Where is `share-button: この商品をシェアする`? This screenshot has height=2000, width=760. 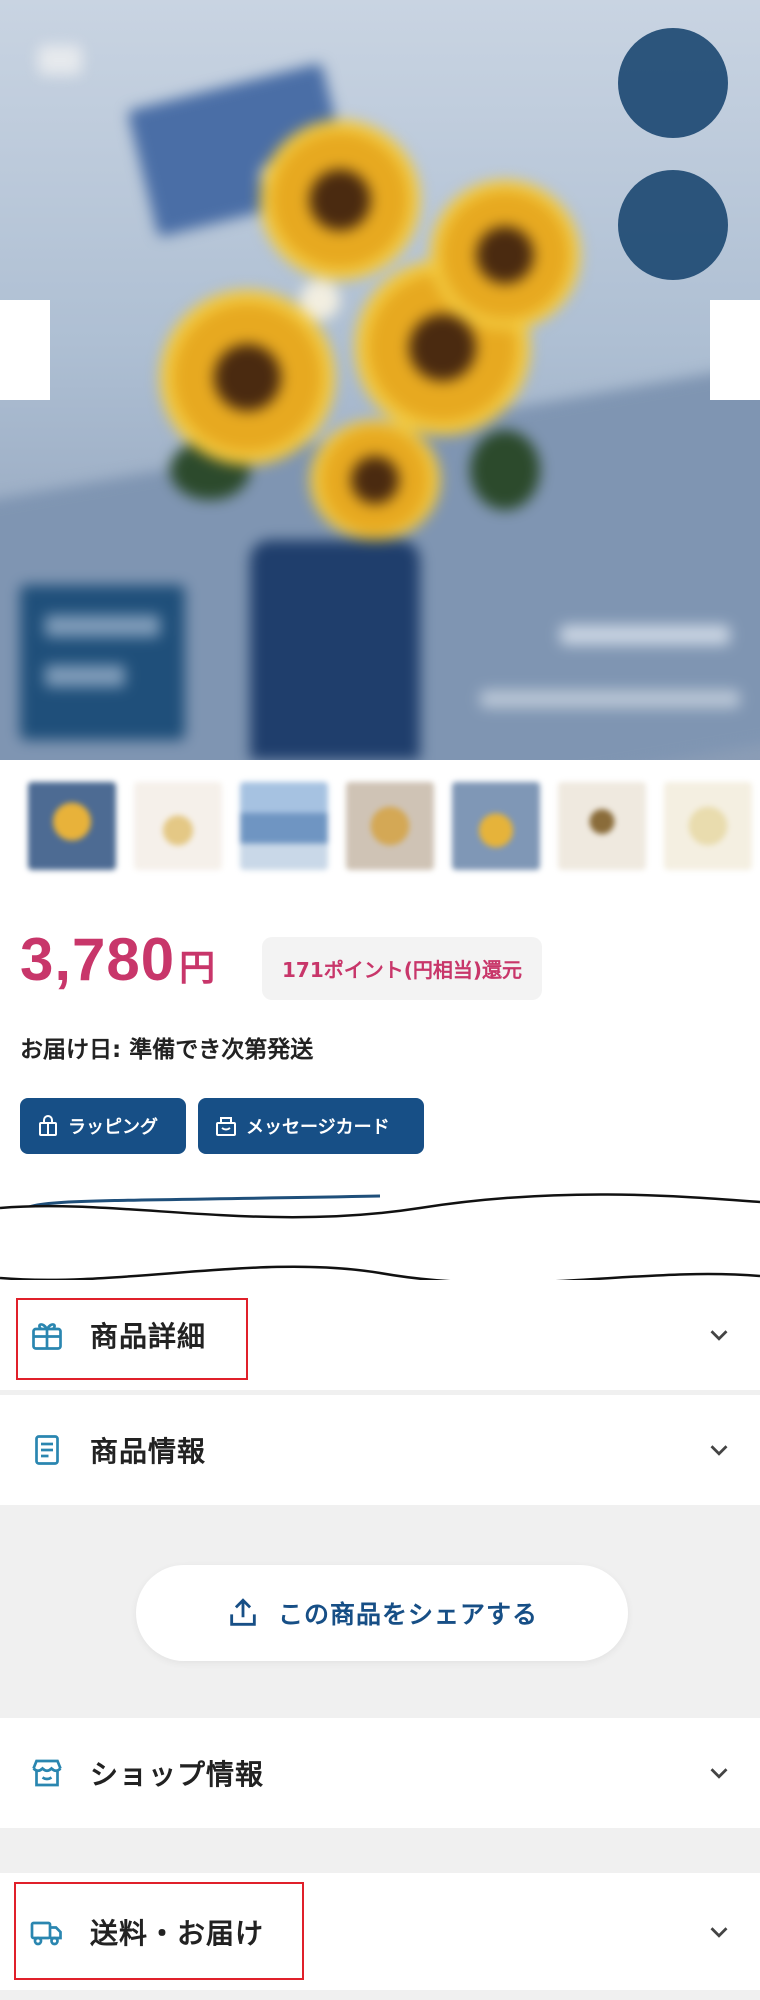 share-button: この商品をシェアする is located at coordinates (382, 1613).